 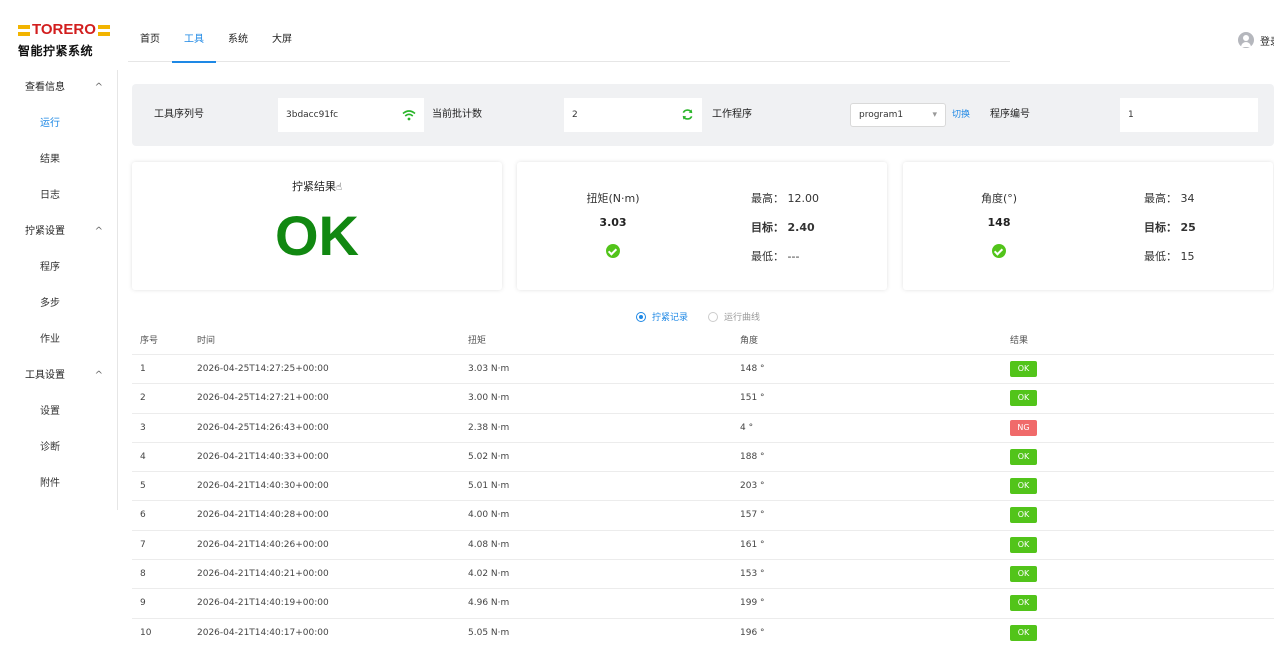 What do you see at coordinates (58, 232) in the screenshot?
I see `sidebar-group-tightening-settings: 拧紧设置 ^` at bounding box center [58, 232].